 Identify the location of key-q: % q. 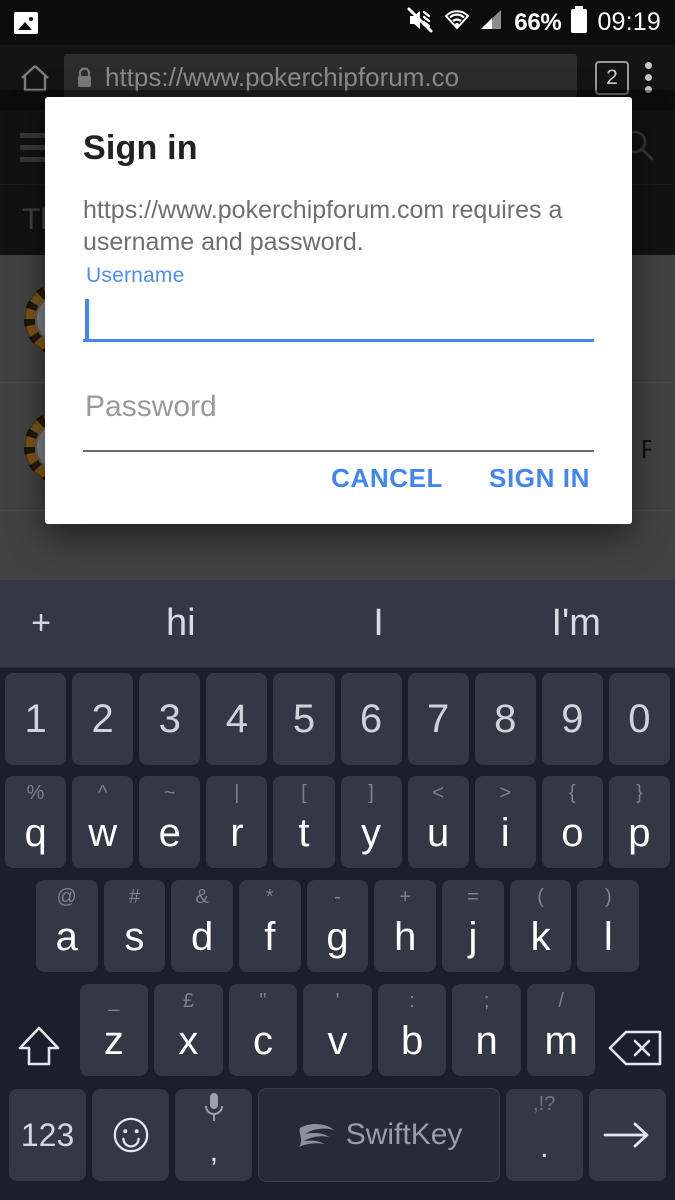
(36, 822).